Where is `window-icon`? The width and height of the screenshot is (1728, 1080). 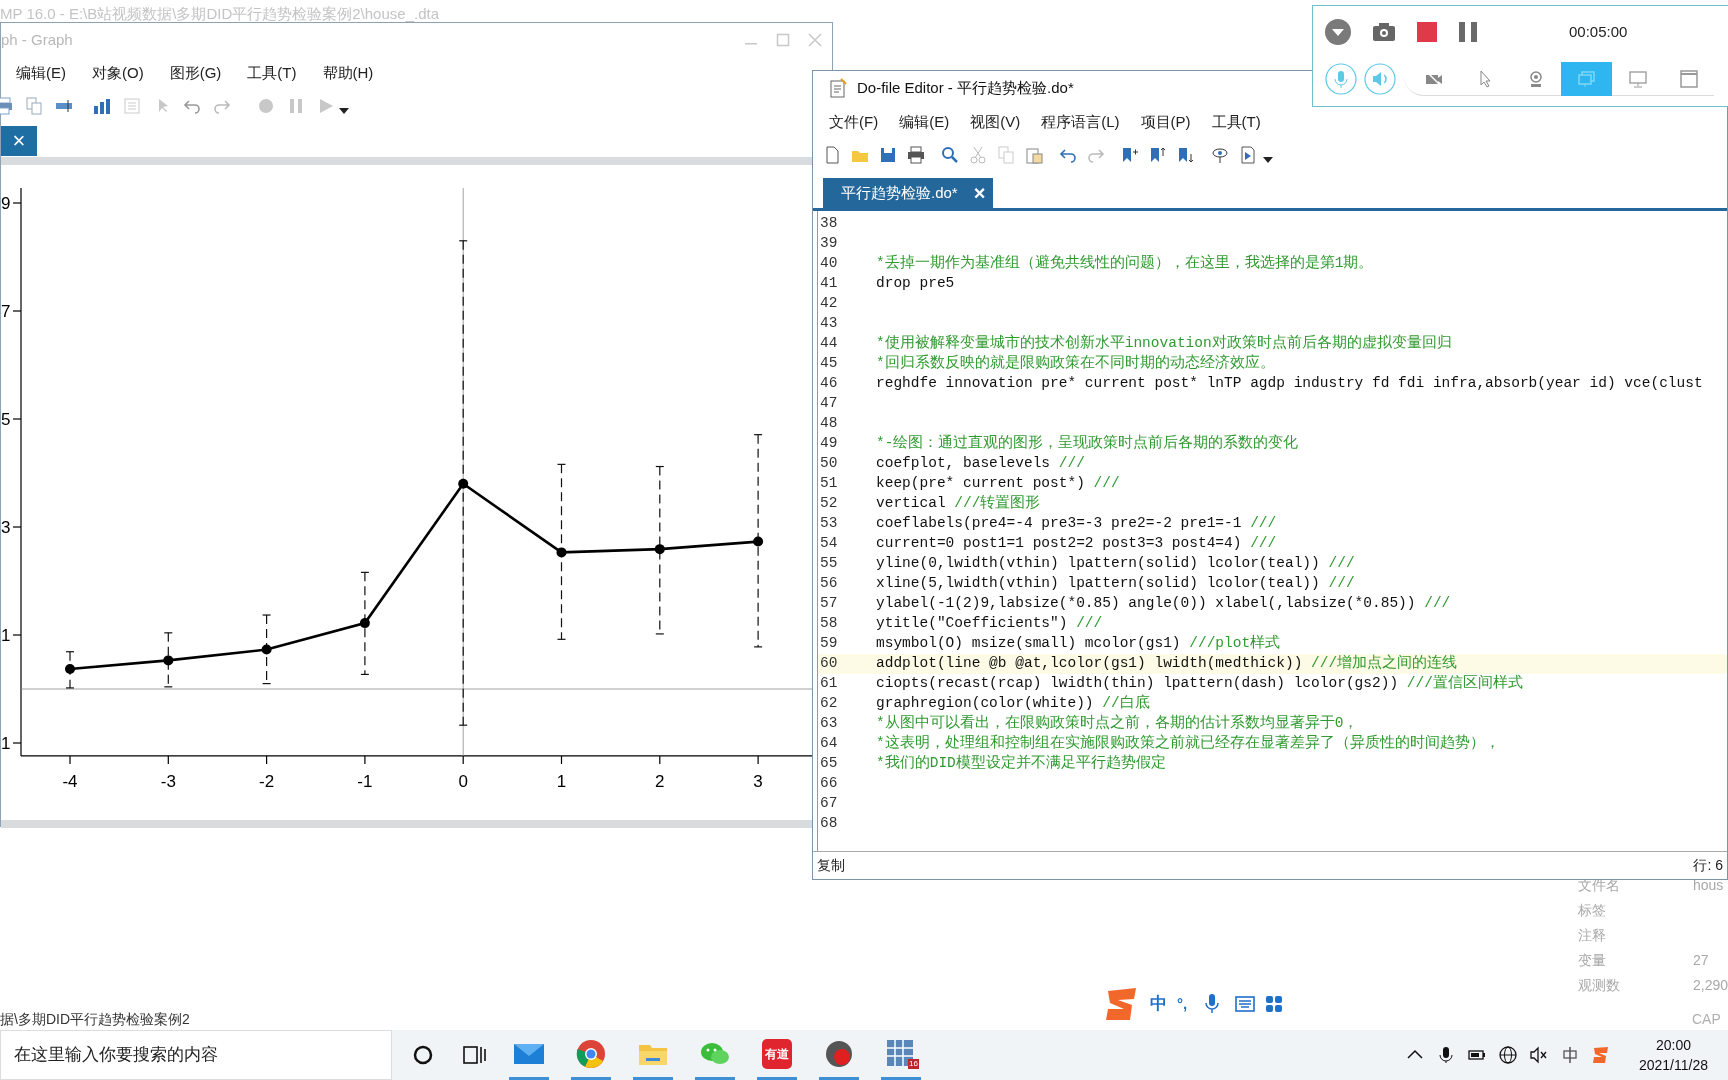 window-icon is located at coordinates (1688, 78).